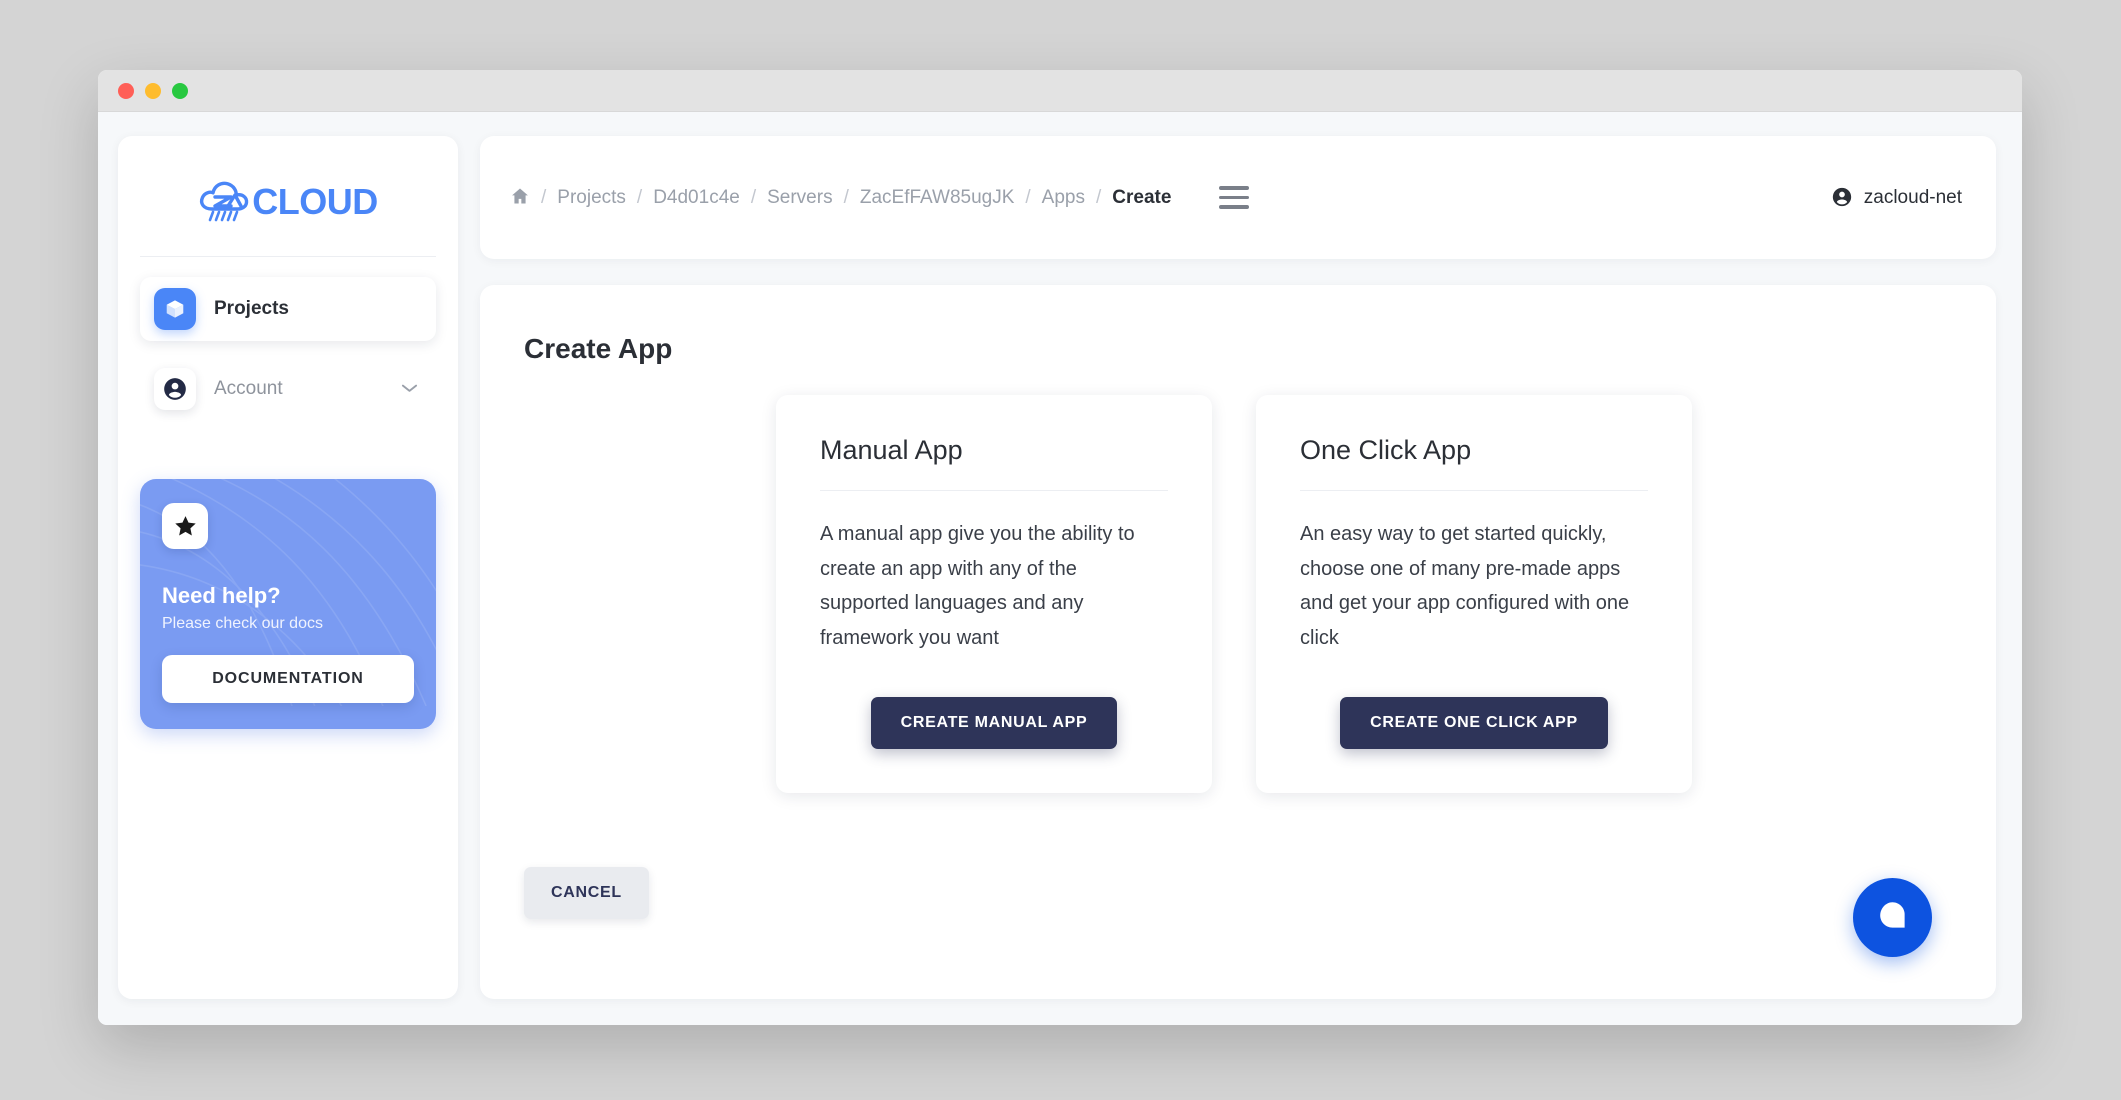 The image size is (2121, 1100). I want to click on chevron-down-icon, so click(409, 389).